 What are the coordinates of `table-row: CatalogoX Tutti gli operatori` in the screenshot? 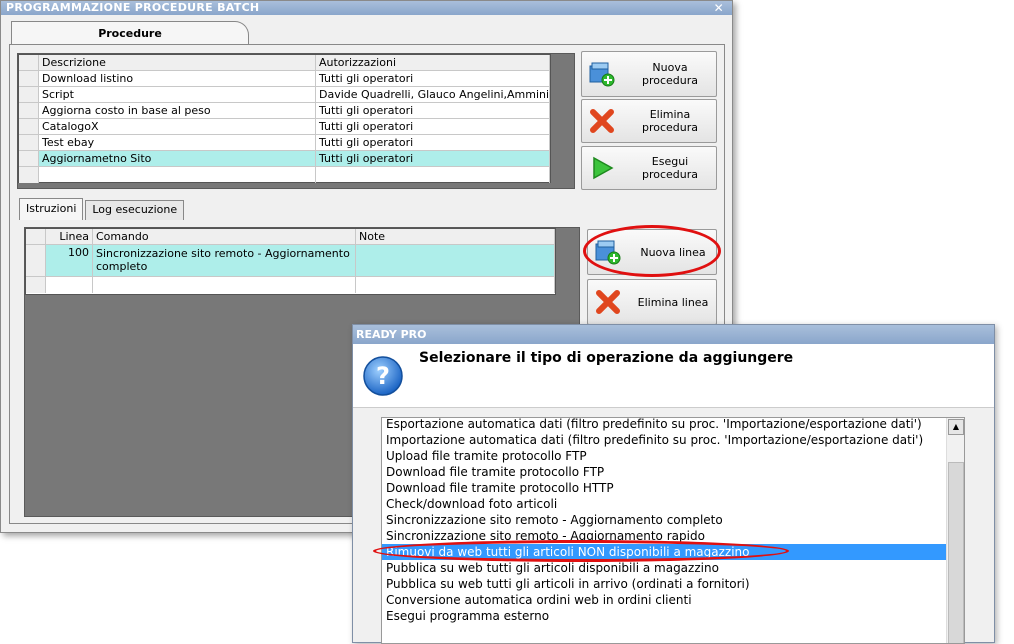 It's located at (284, 127).